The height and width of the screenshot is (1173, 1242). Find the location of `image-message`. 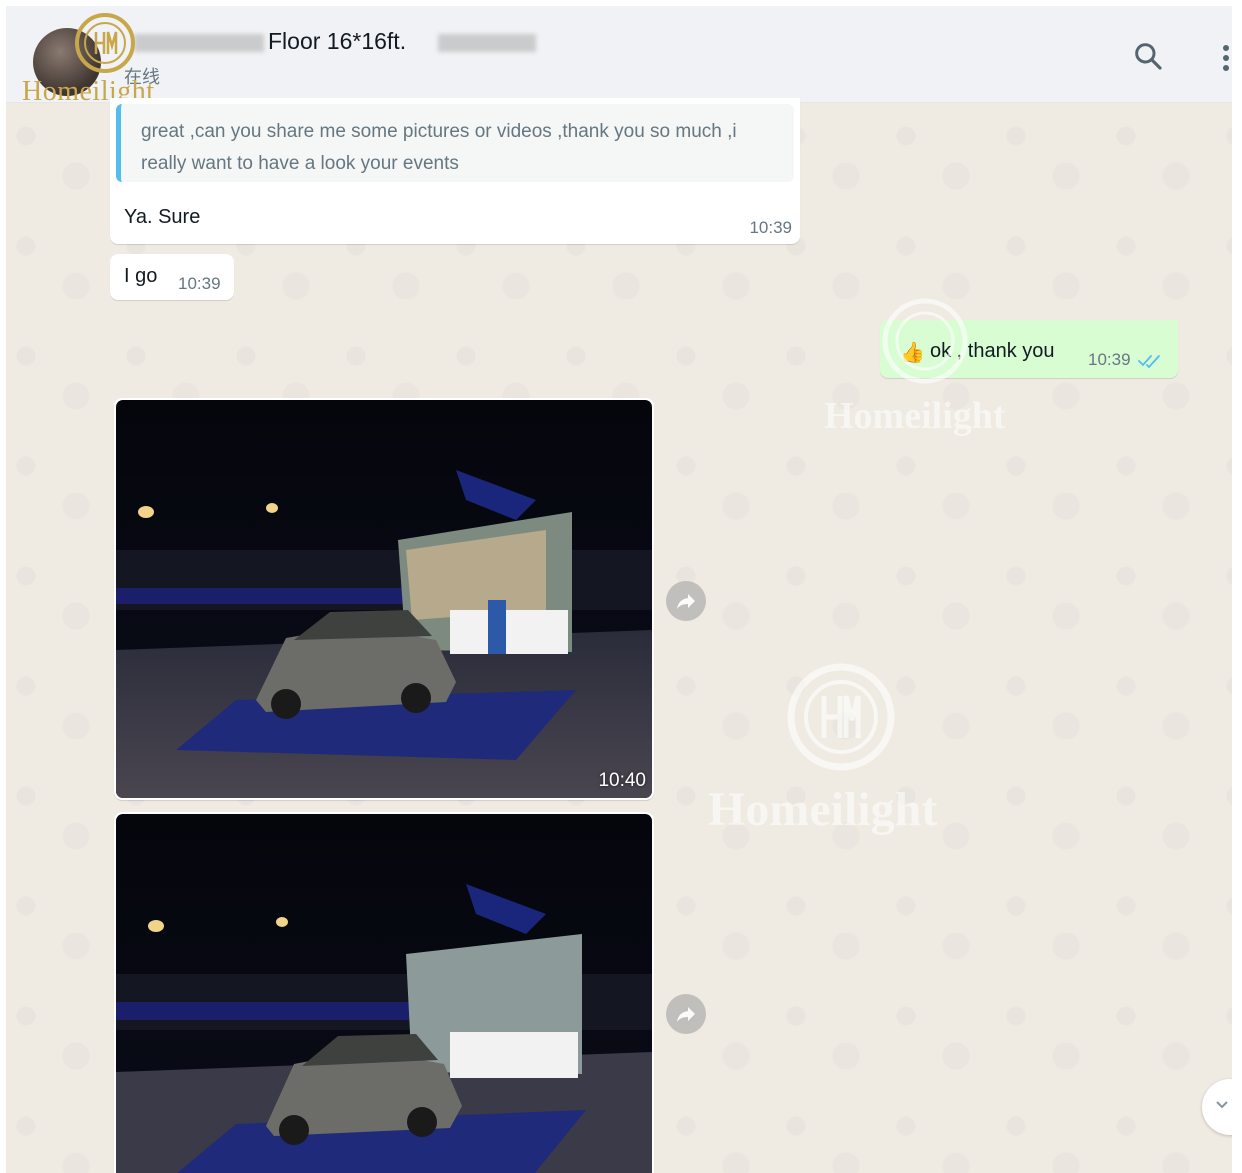

image-message is located at coordinates (384, 992).